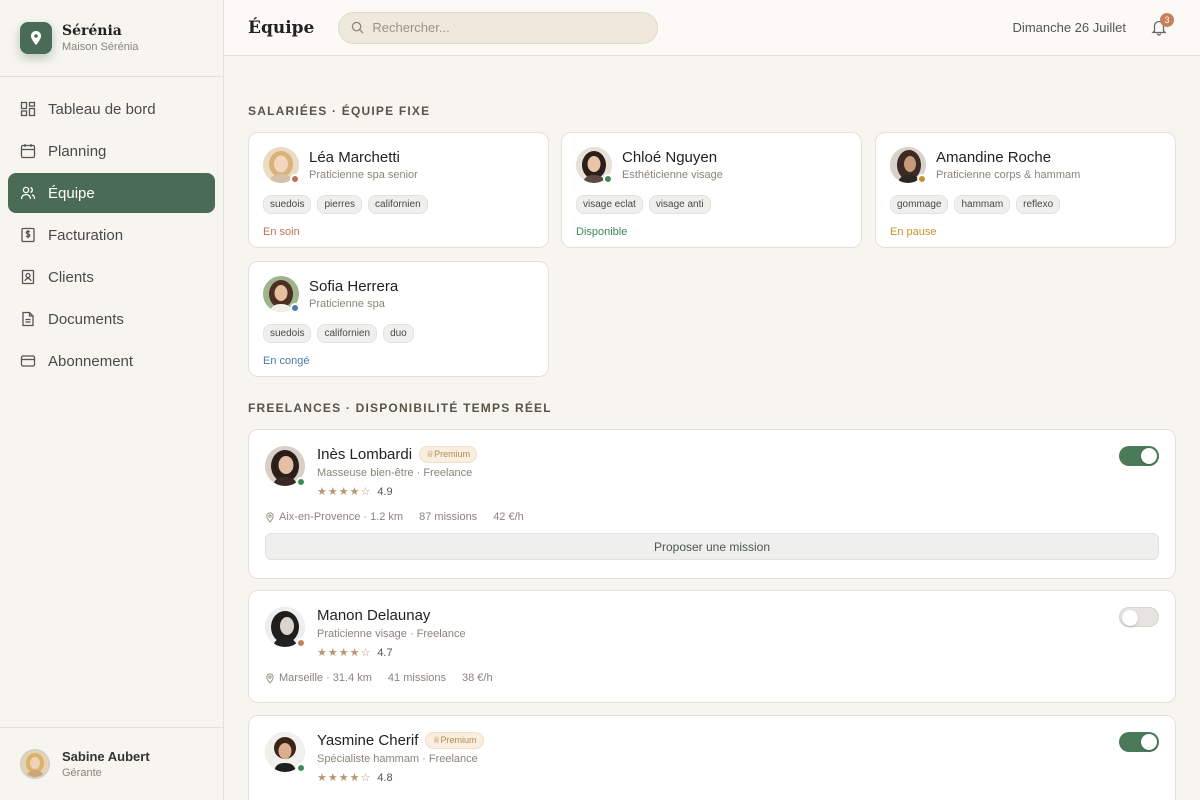 The image size is (1200, 800). What do you see at coordinates (91, 361) in the screenshot?
I see `sidebar-item-label: Abonnement` at bounding box center [91, 361].